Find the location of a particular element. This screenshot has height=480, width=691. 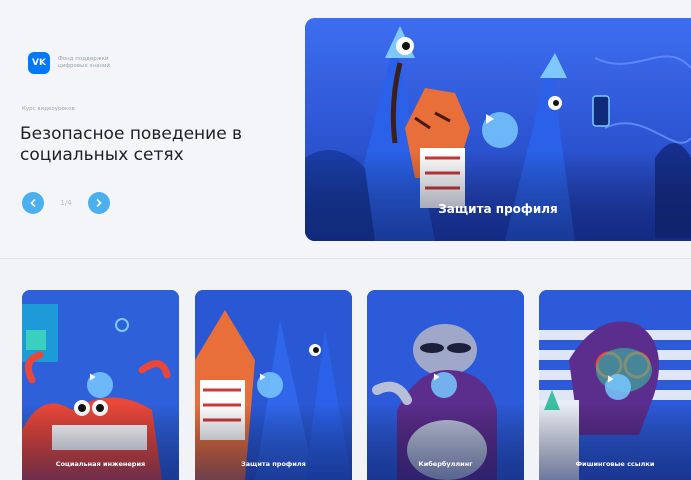

video-card: Кибербуллинг is located at coordinates (445, 385).